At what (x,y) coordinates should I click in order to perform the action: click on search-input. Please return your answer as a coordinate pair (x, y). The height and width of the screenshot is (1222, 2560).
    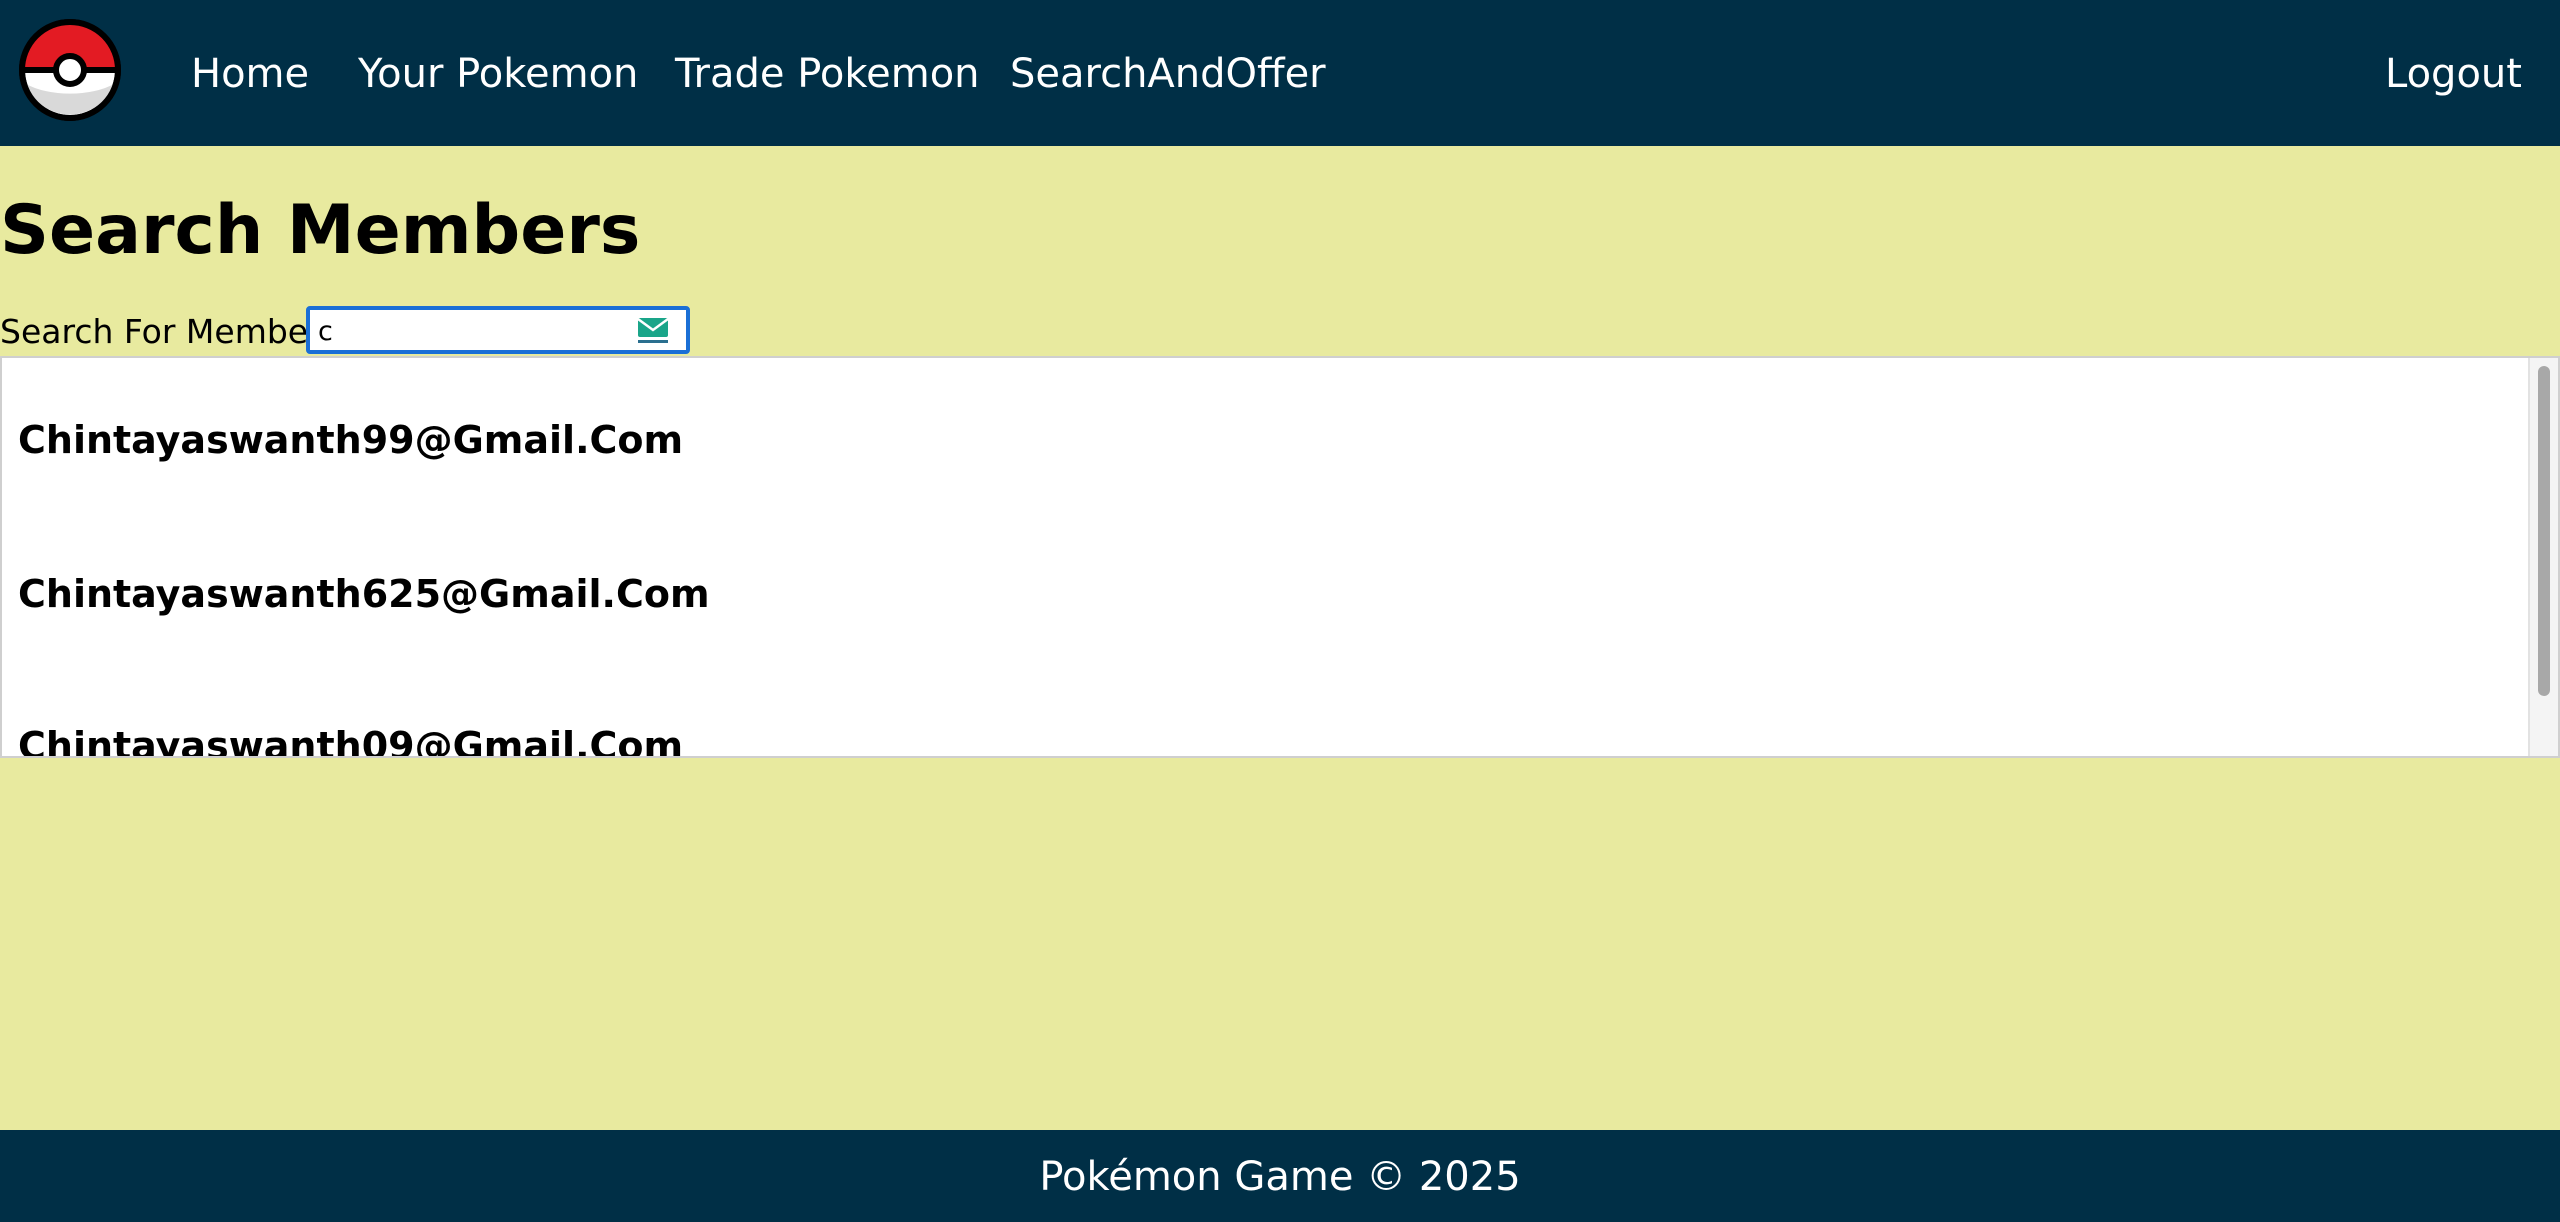
    Looking at the image, I should click on (468, 331).